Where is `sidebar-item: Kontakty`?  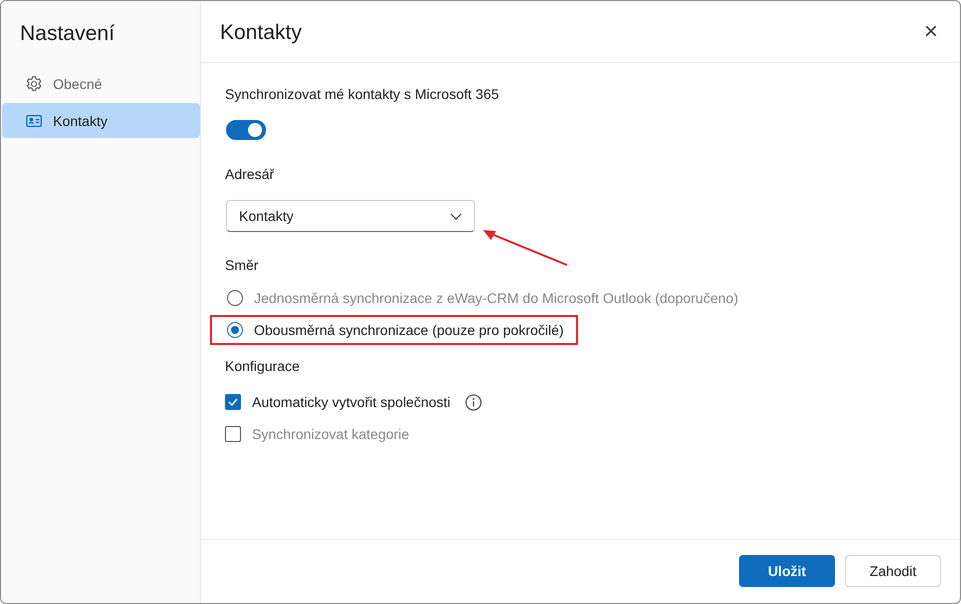
sidebar-item: Kontakty is located at coordinates (101, 120).